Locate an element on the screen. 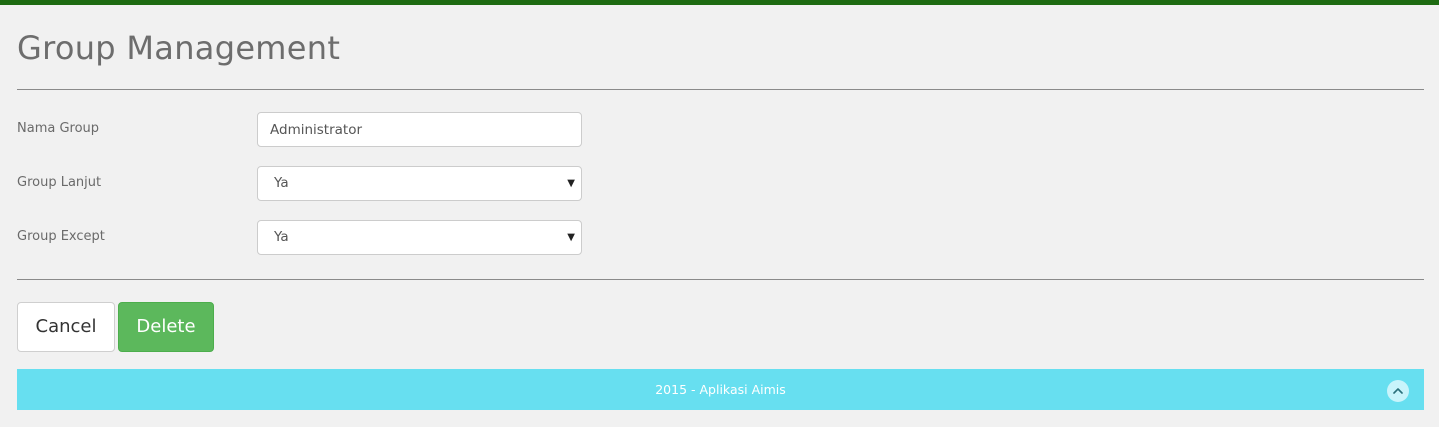  chevron-up-icon is located at coordinates (1398, 391).